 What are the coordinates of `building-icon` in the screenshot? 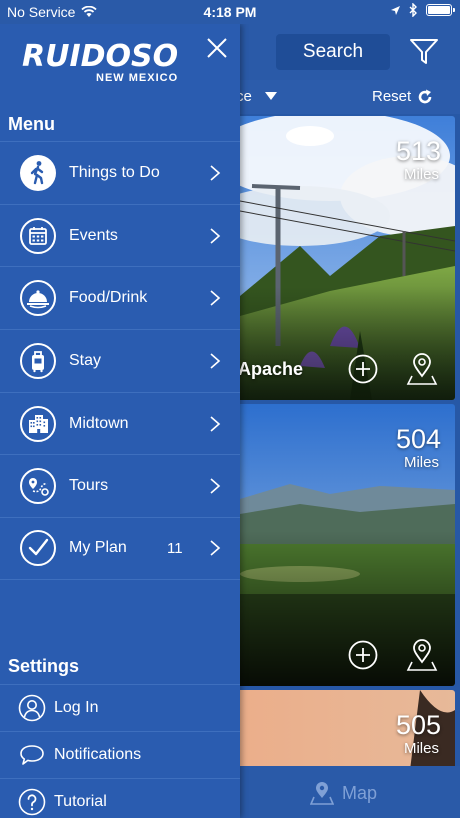 It's located at (38, 423).